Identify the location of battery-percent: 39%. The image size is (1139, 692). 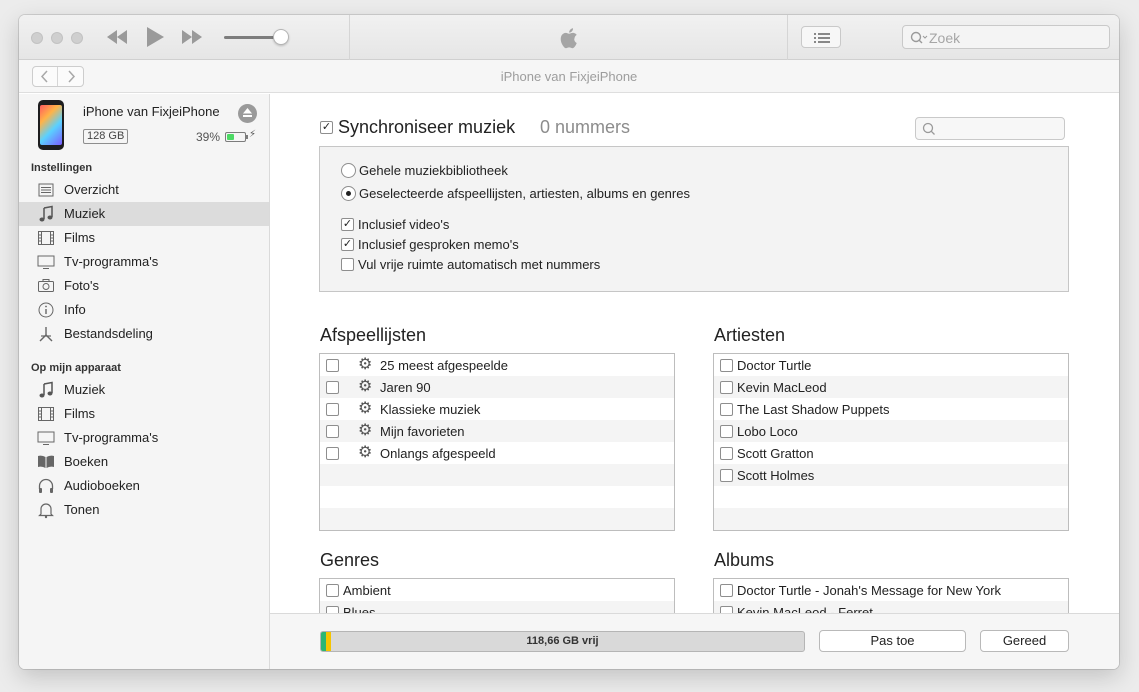
(208, 137).